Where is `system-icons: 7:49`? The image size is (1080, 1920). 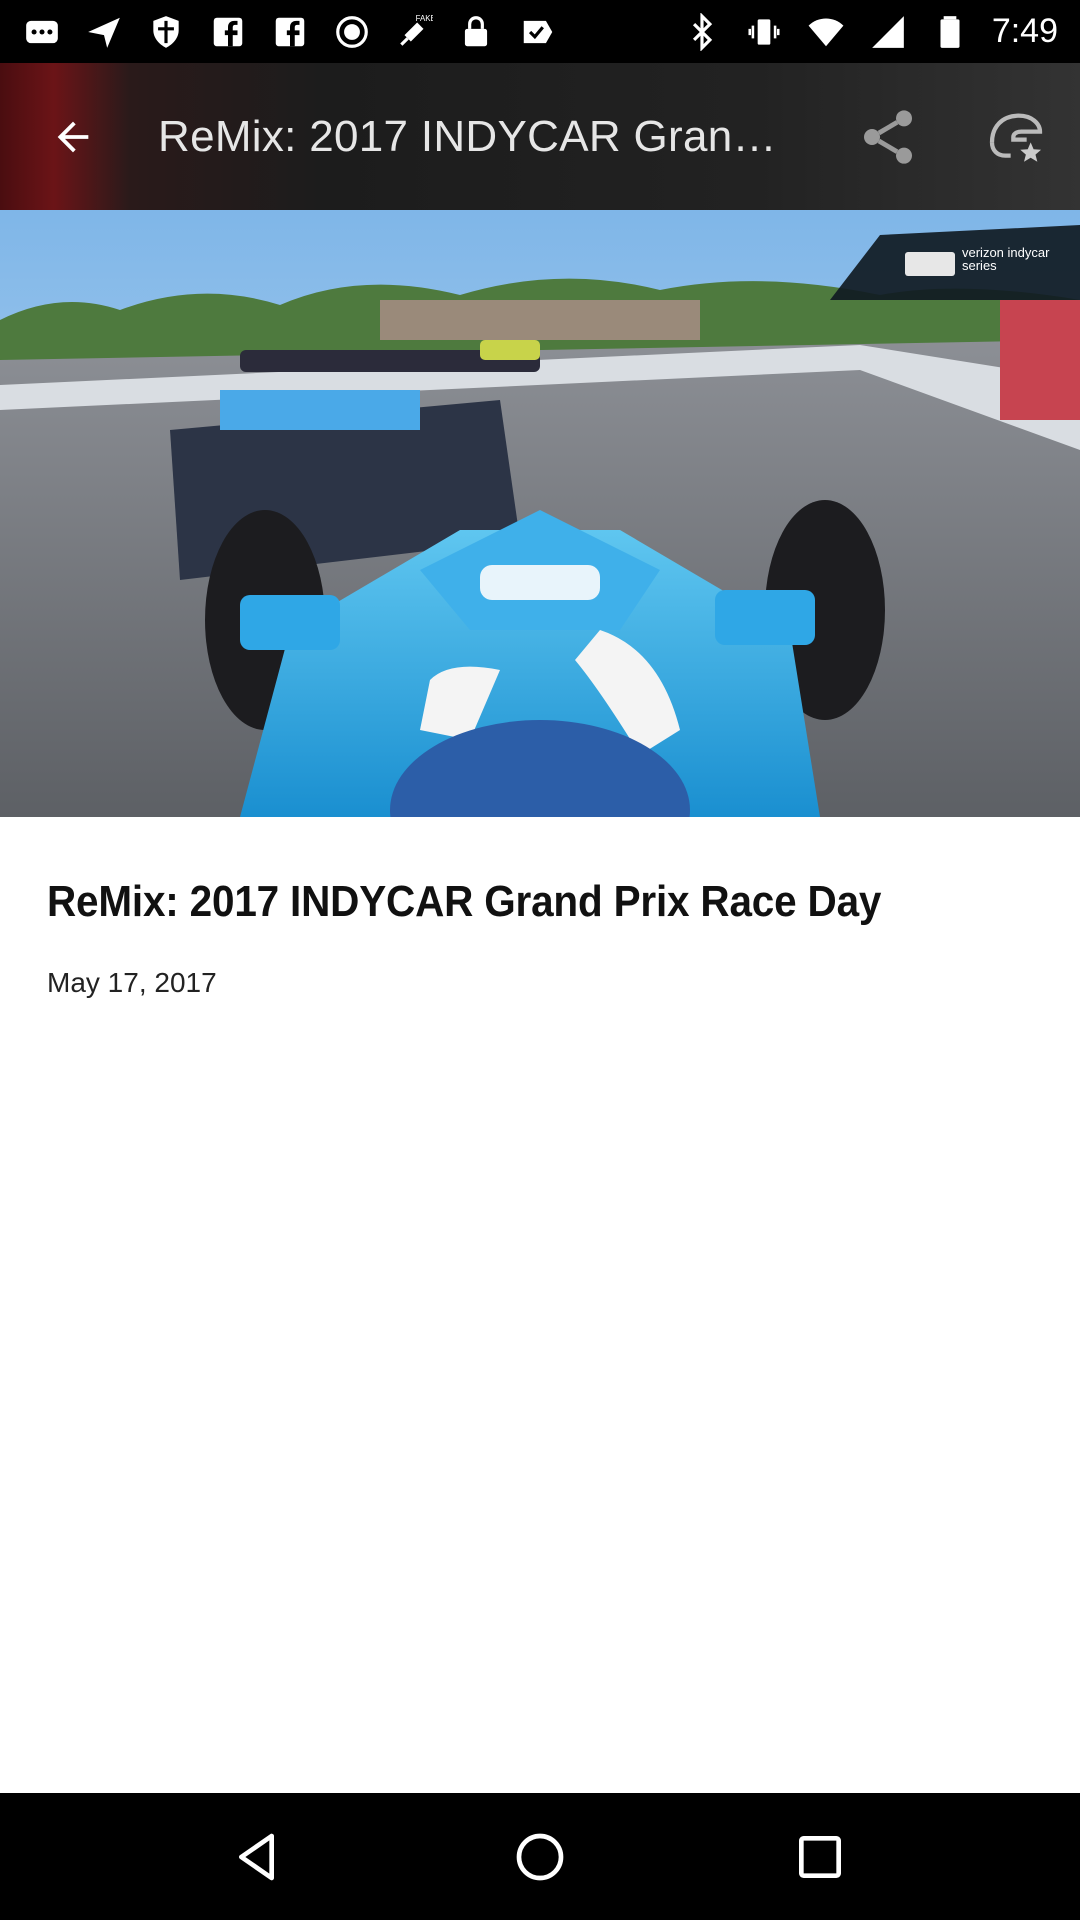
system-icons: 7:49 is located at coordinates (870, 32).